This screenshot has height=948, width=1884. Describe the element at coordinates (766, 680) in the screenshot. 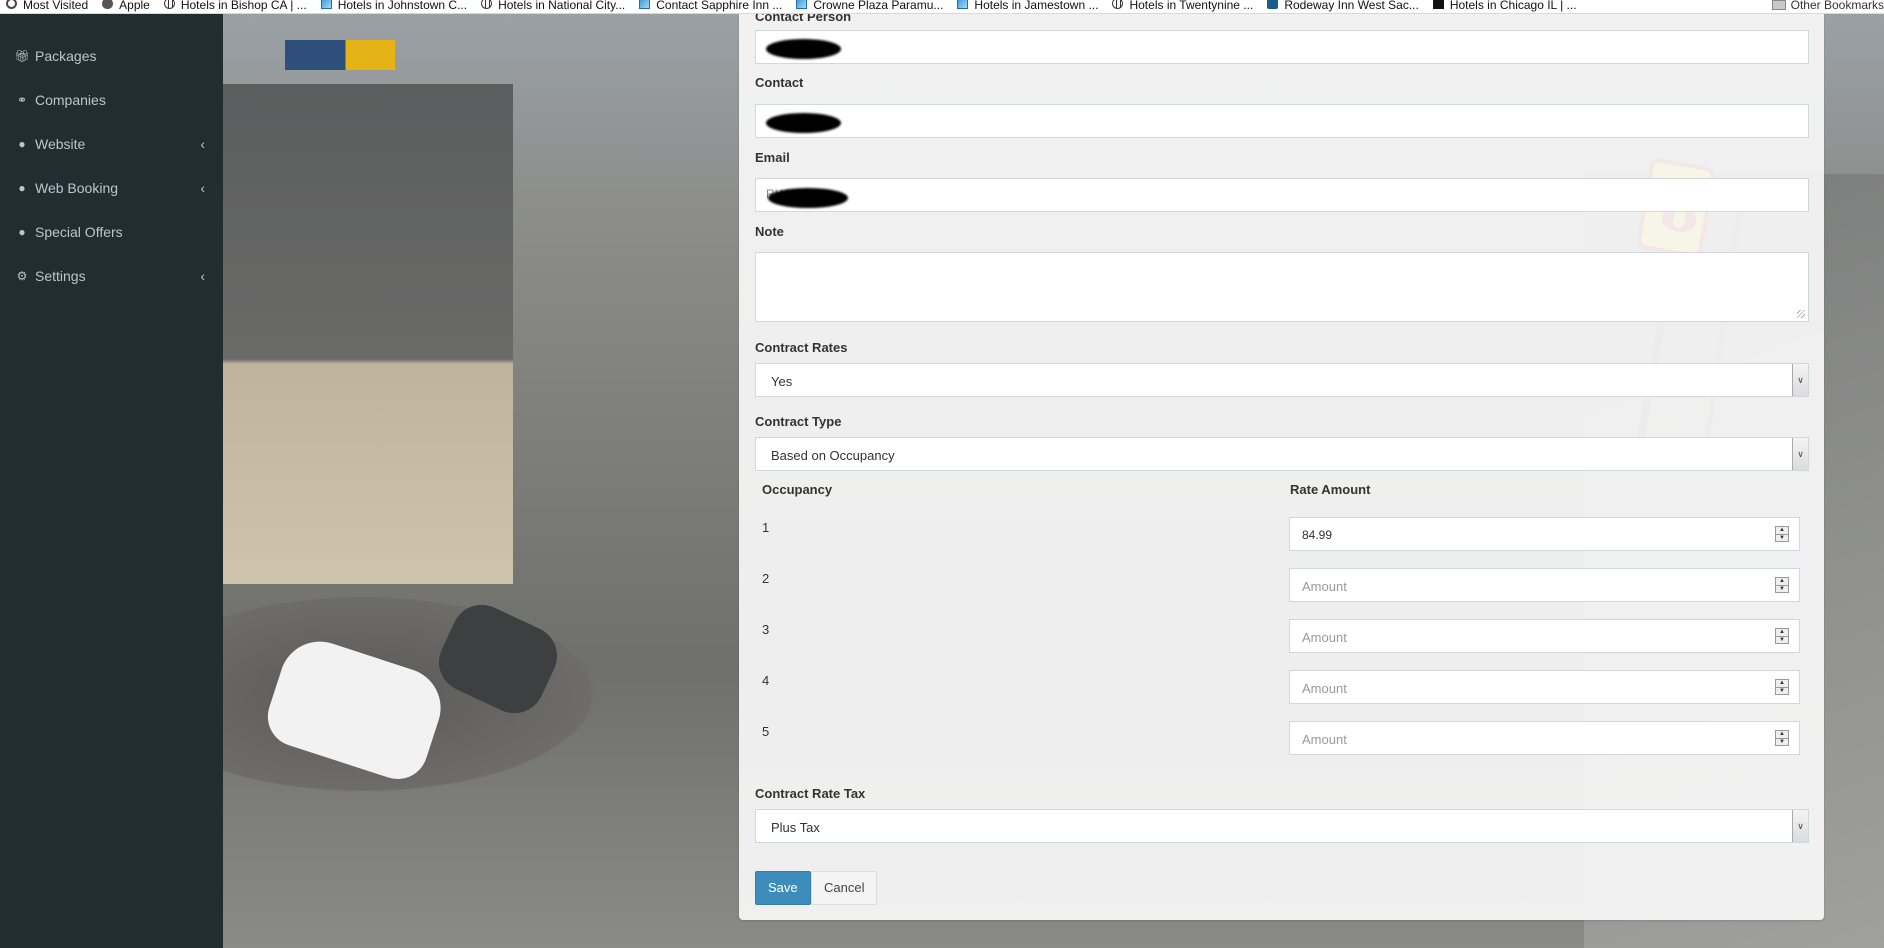

I see `occupancy-4-label: 4` at that location.